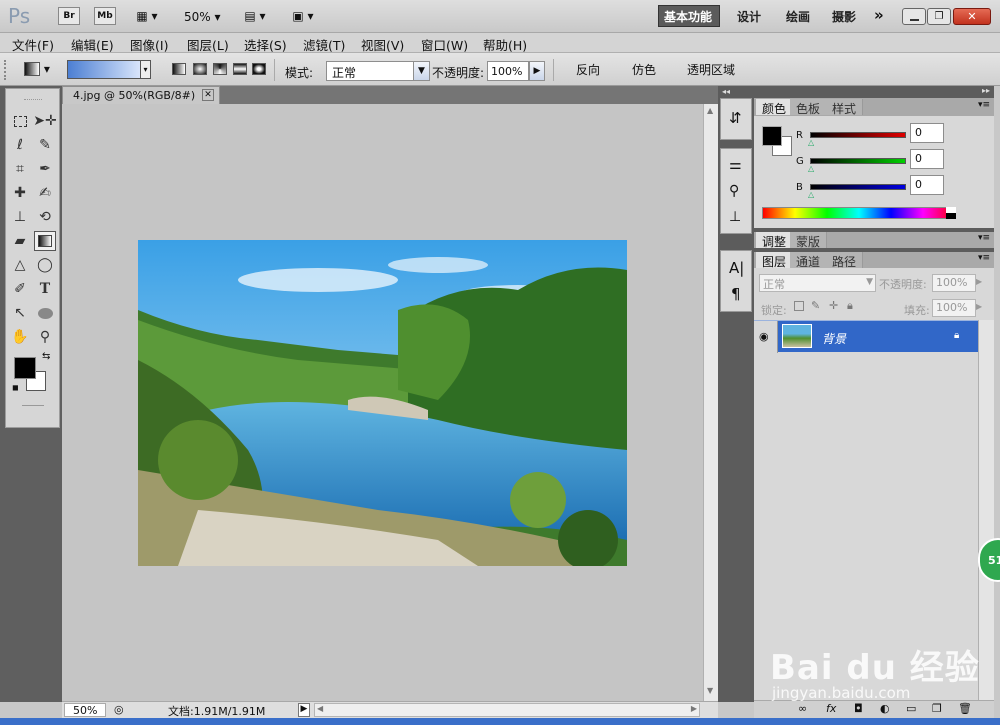  What do you see at coordinates (775, 260) in the screenshot?
I see `tab-layers: 图层` at bounding box center [775, 260].